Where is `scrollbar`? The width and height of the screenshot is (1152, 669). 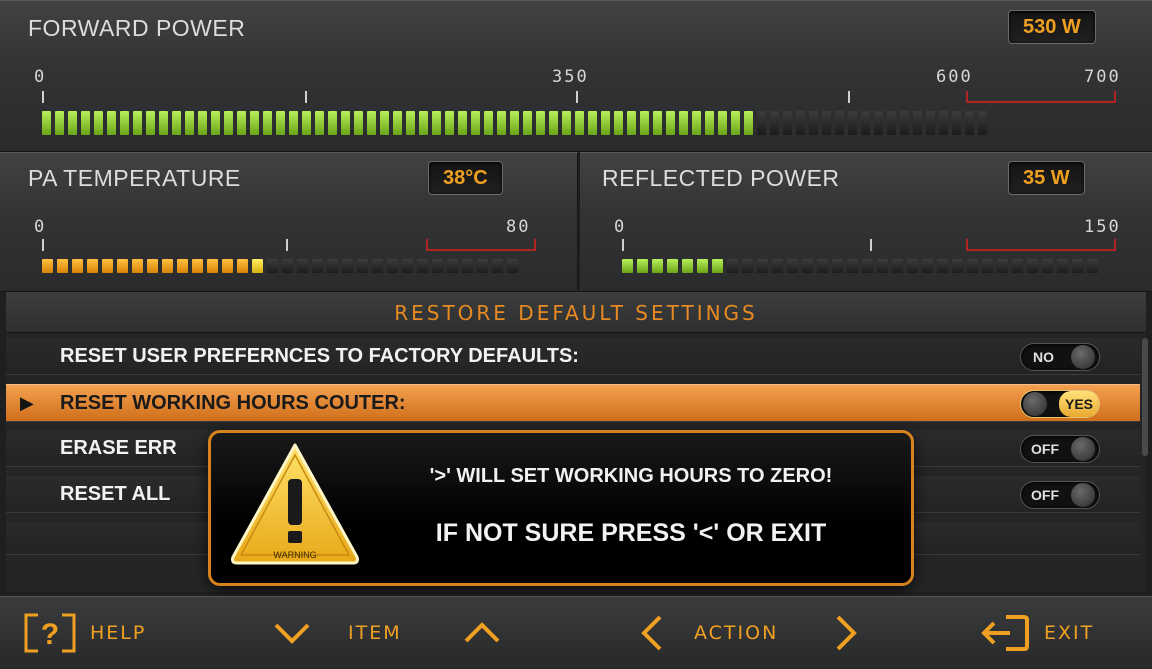 scrollbar is located at coordinates (1145, 397).